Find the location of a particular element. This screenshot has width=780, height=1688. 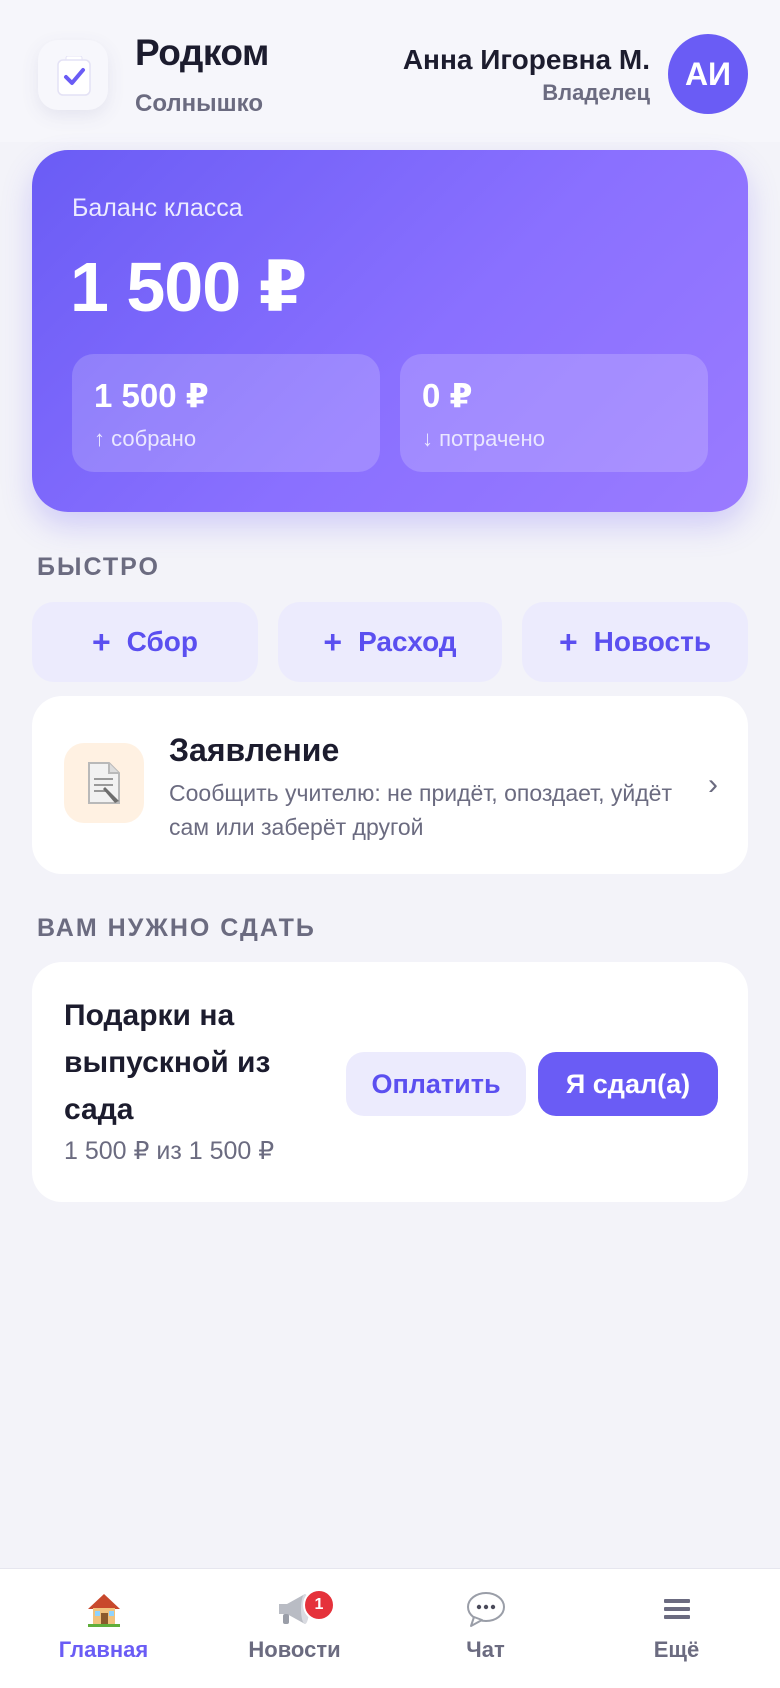

tab-home: Главная is located at coordinates (103, 1628).